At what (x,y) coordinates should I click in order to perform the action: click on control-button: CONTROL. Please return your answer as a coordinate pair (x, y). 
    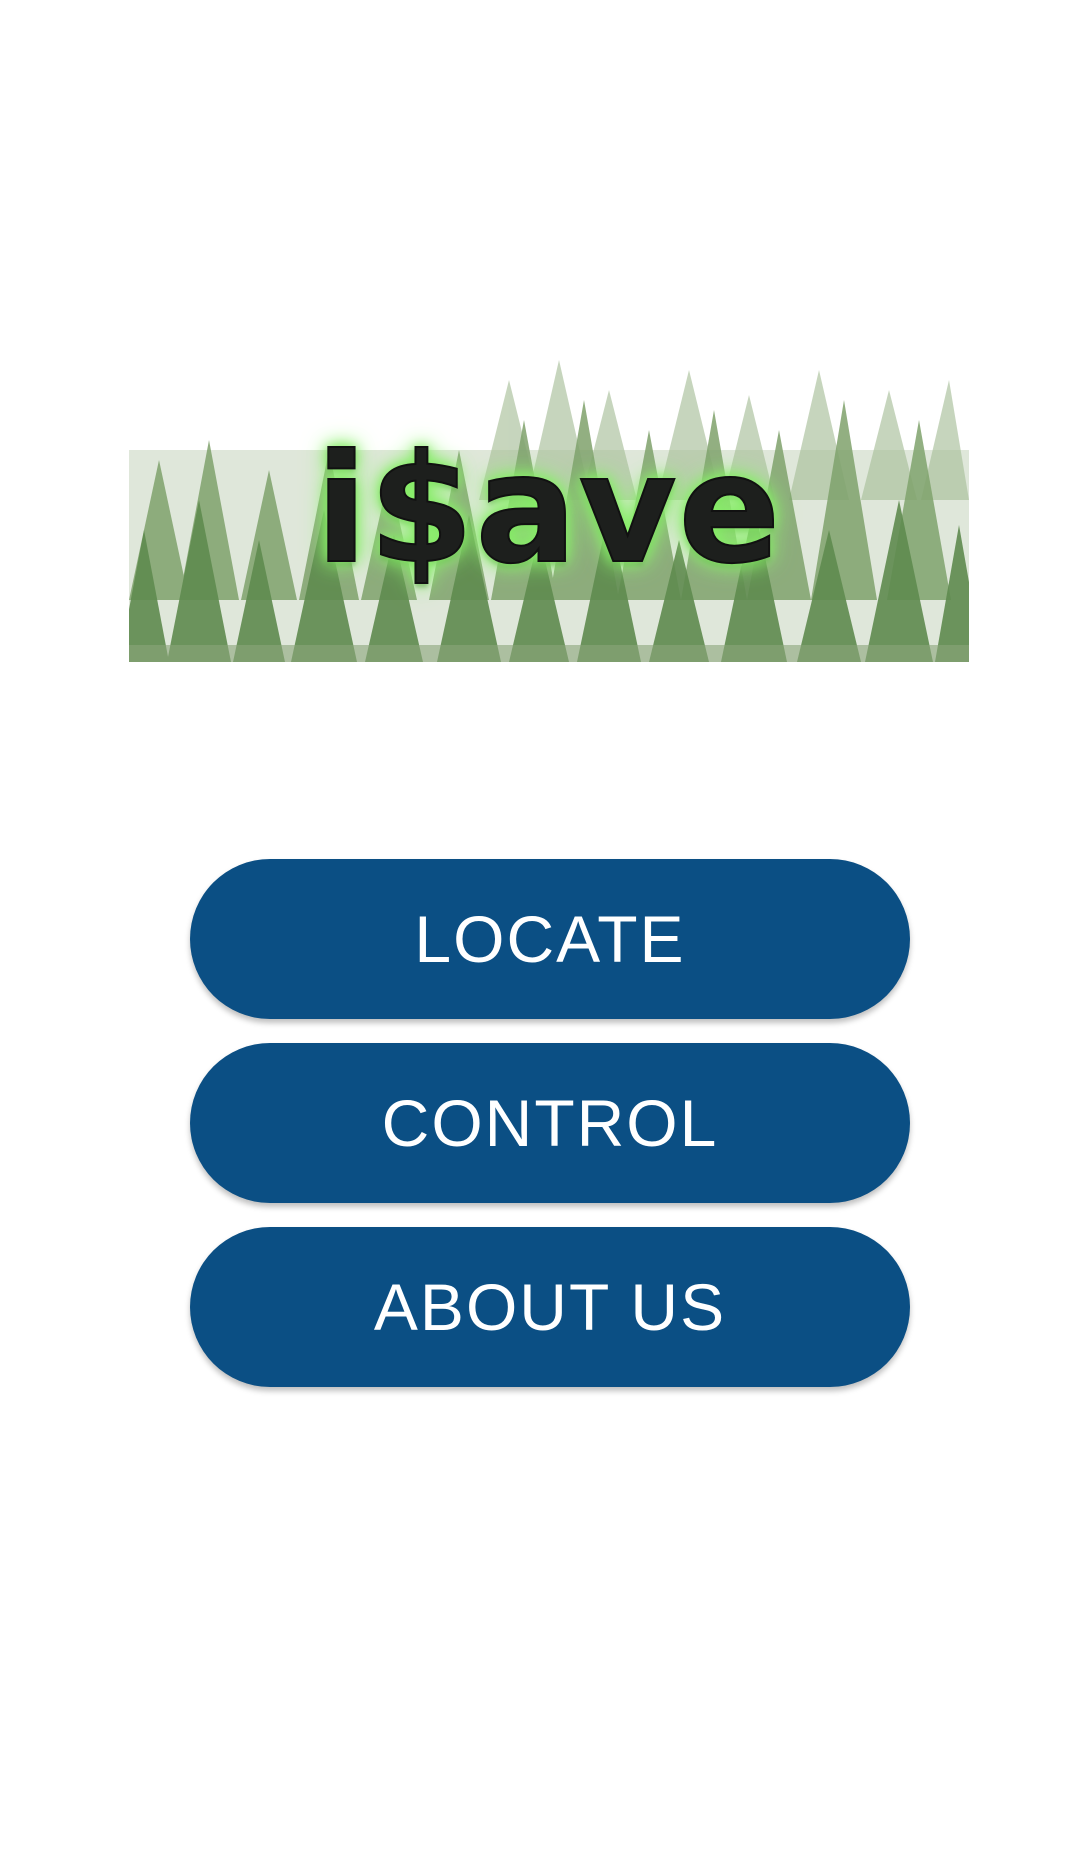
    Looking at the image, I should click on (550, 1123).